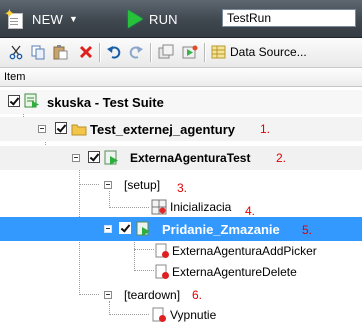  What do you see at coordinates (94, 157) in the screenshot?
I see `test-checkbox` at bounding box center [94, 157].